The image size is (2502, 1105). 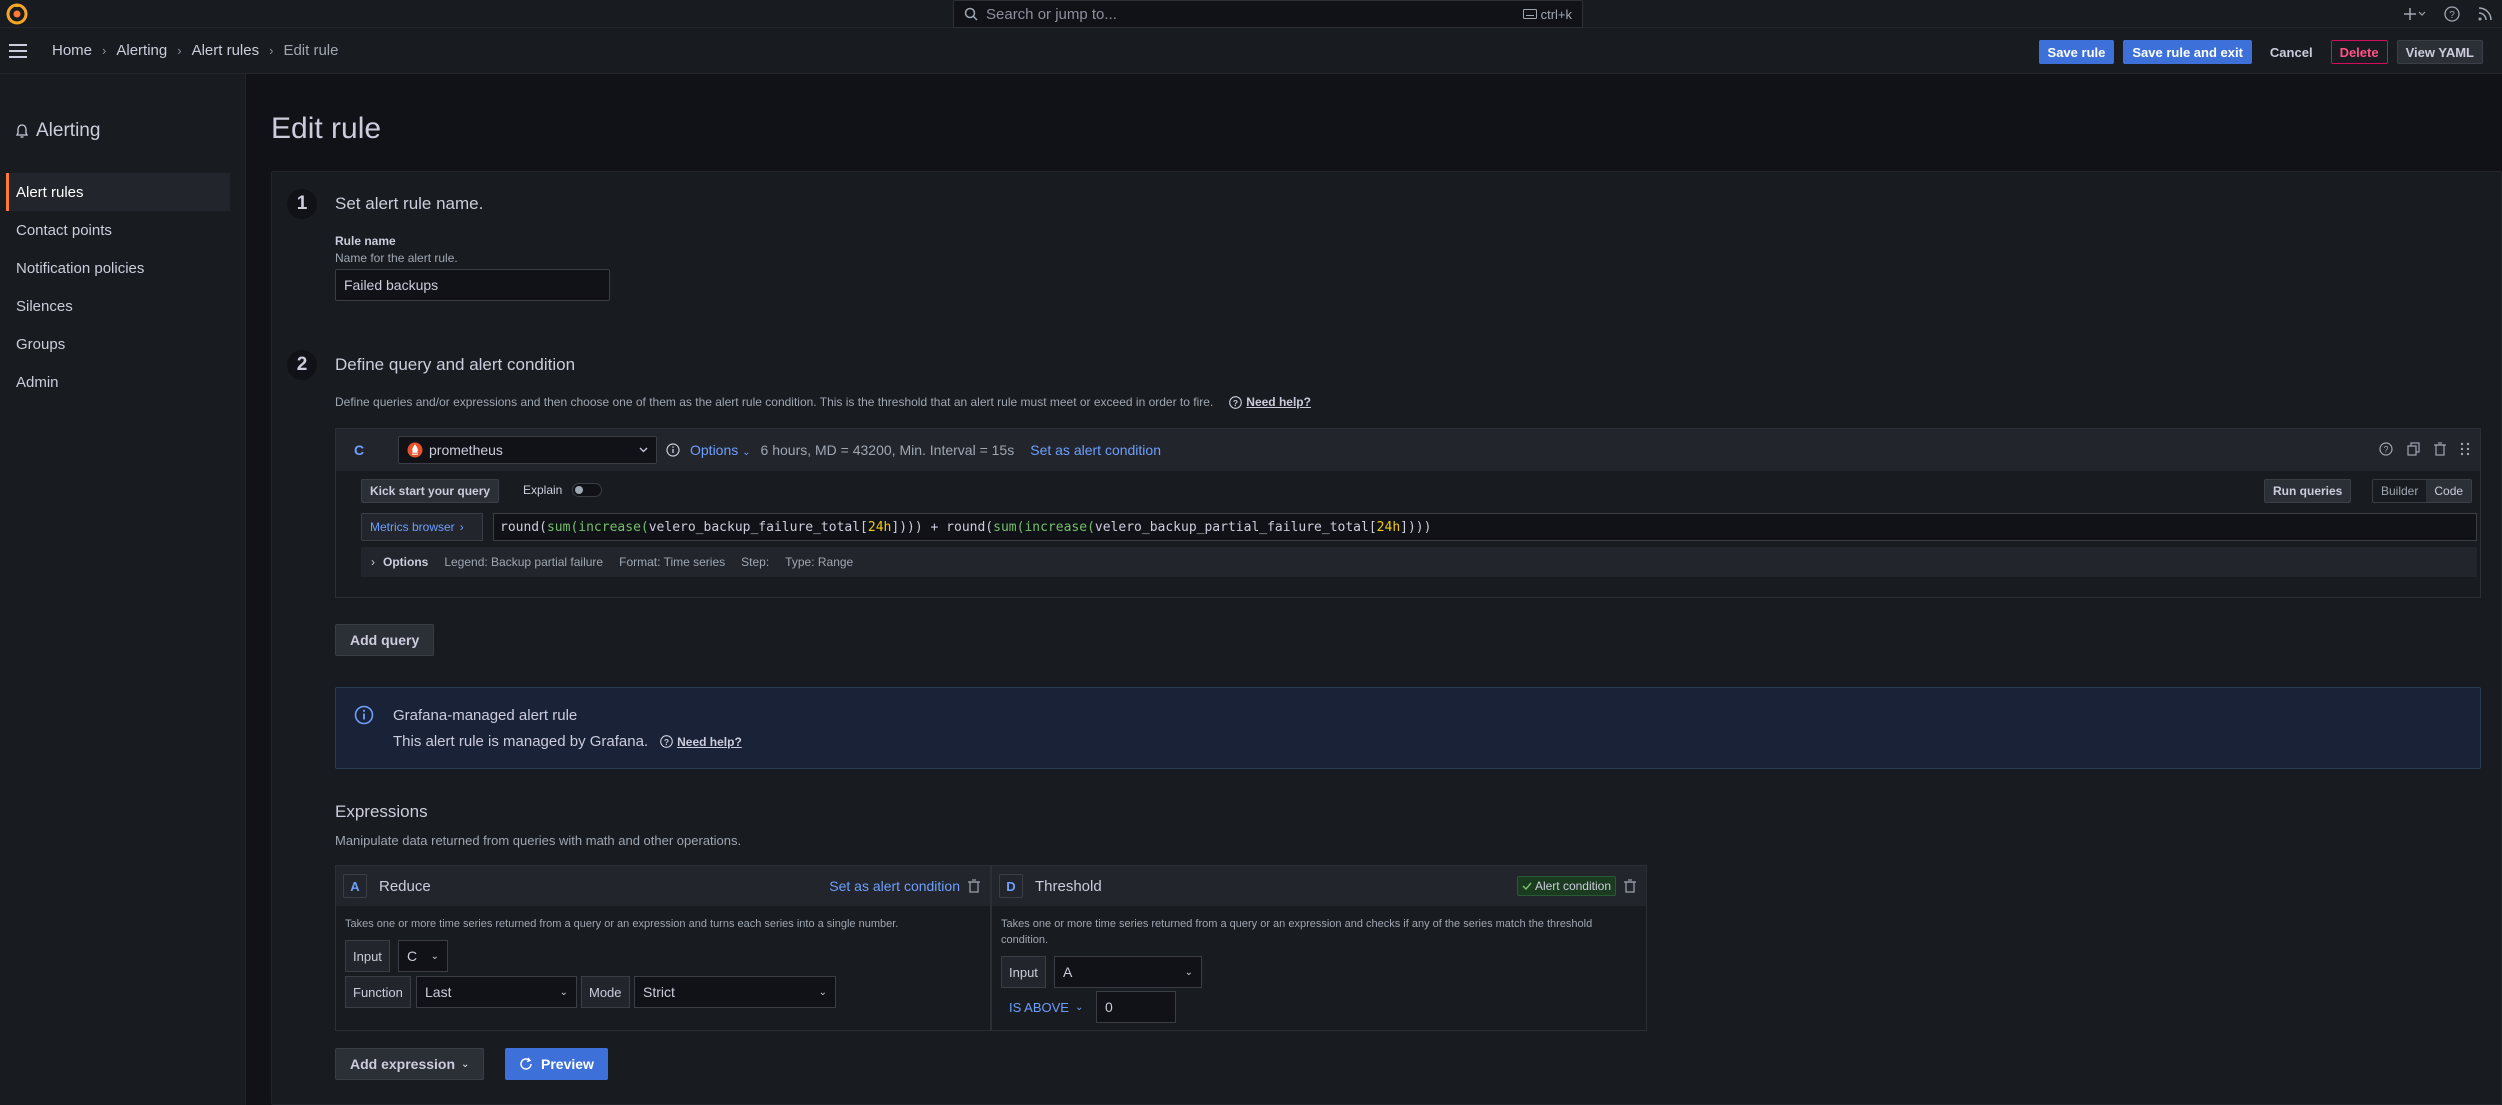 I want to click on alert-condition-badge: Alert condition, so click(x=1566, y=886).